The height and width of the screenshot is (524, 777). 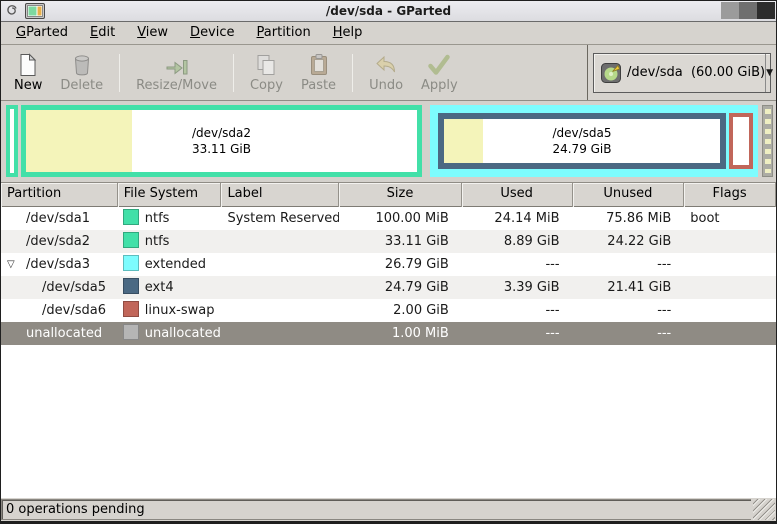 I want to click on device-selector-dropdown: ▼, so click(x=769, y=72).